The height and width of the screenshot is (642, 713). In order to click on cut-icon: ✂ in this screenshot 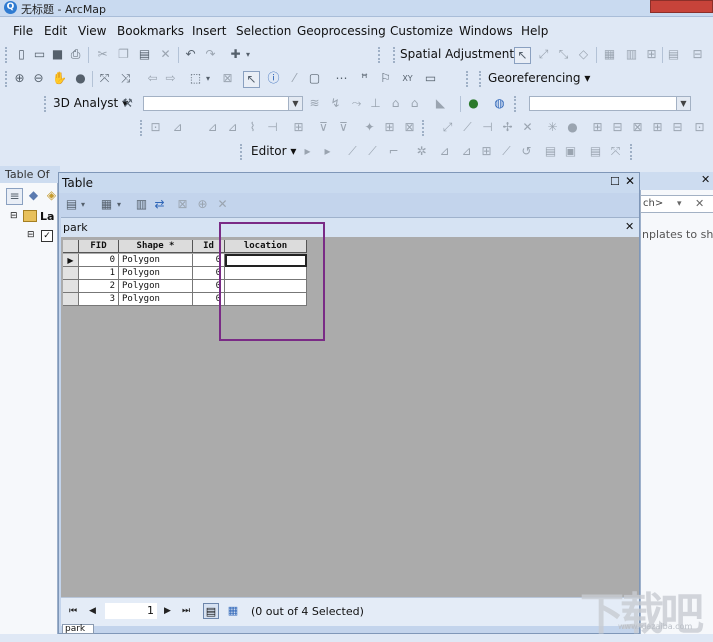, I will do `click(102, 54)`.